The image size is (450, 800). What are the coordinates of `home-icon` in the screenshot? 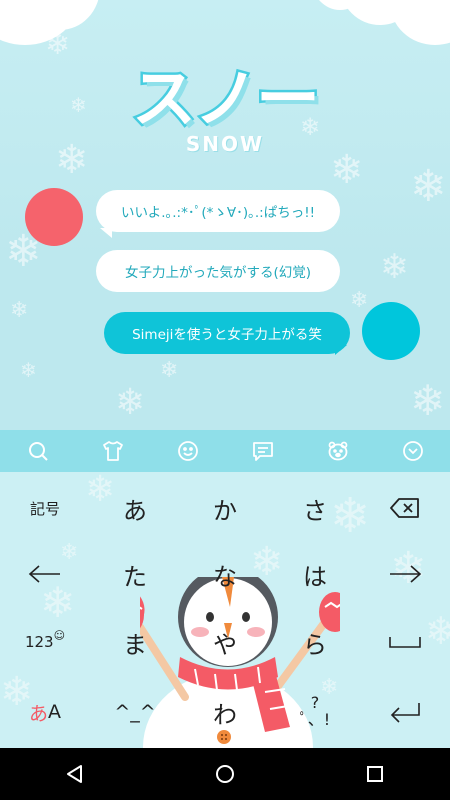 It's located at (225, 774).